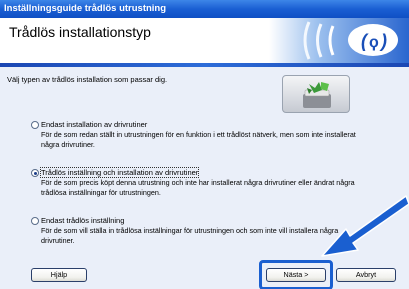  What do you see at coordinates (296, 274) in the screenshot?
I see `next-button-highlight` at bounding box center [296, 274].